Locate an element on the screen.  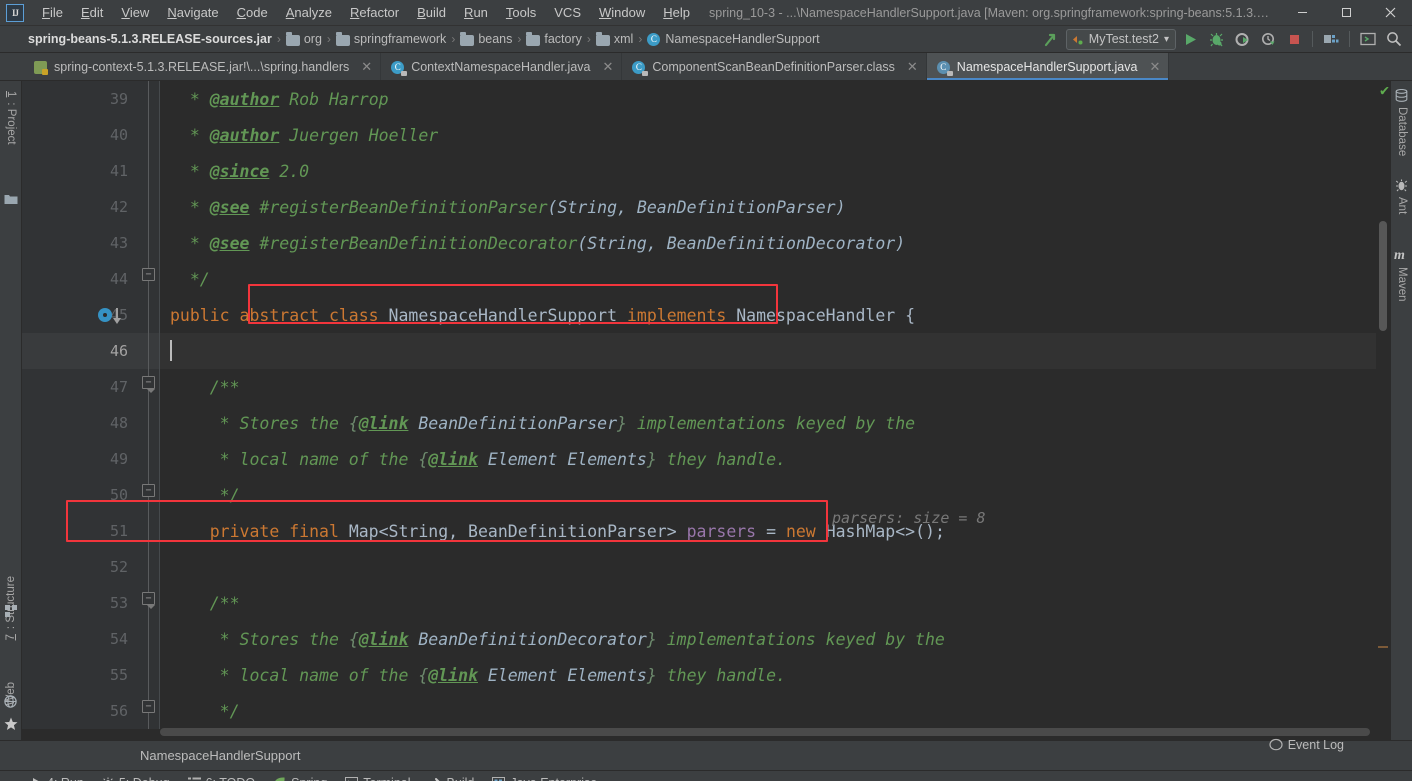
event-log-button: Event Log is located at coordinates (1306, 745).